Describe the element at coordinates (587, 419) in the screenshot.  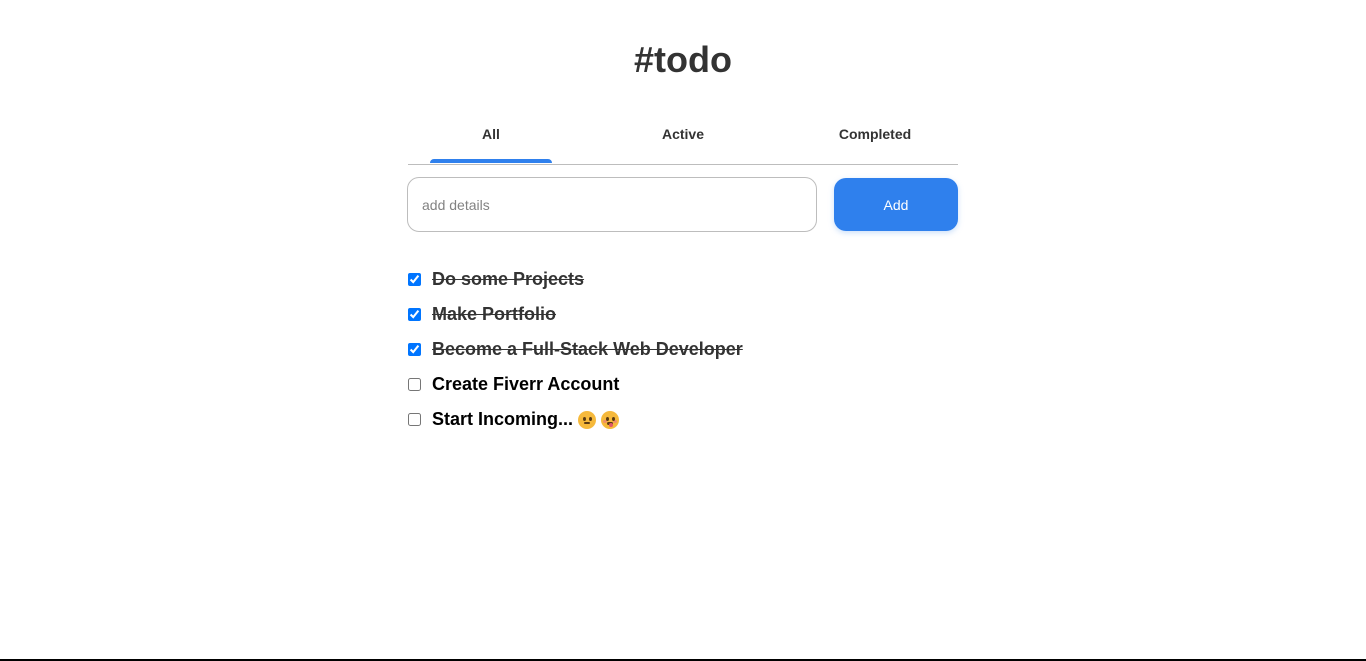
I see `smiling-face-icon` at that location.